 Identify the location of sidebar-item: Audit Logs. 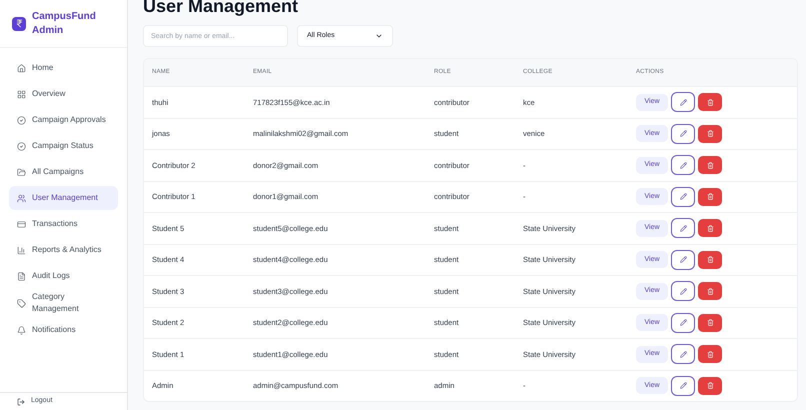
(63, 276).